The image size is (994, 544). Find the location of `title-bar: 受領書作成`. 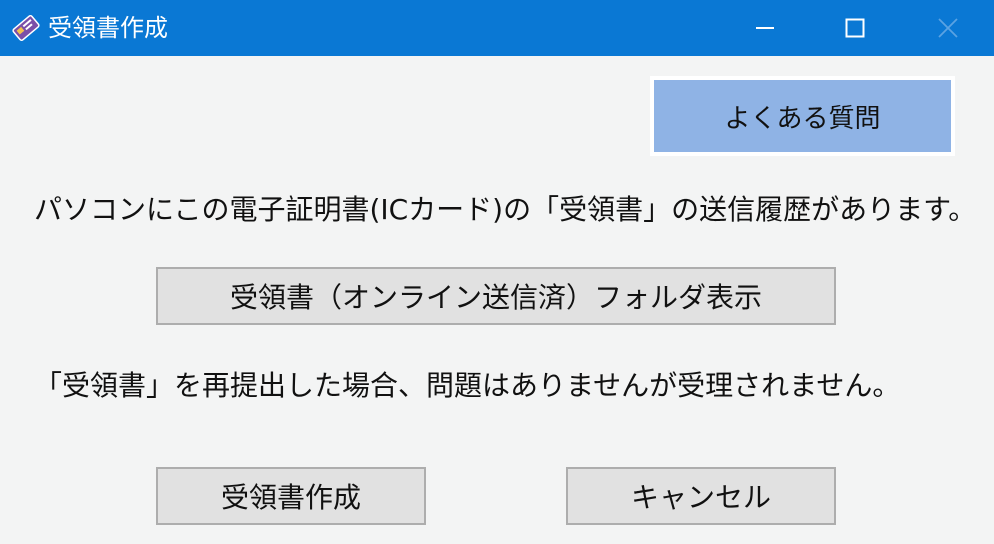

title-bar: 受領書作成 is located at coordinates (497, 28).